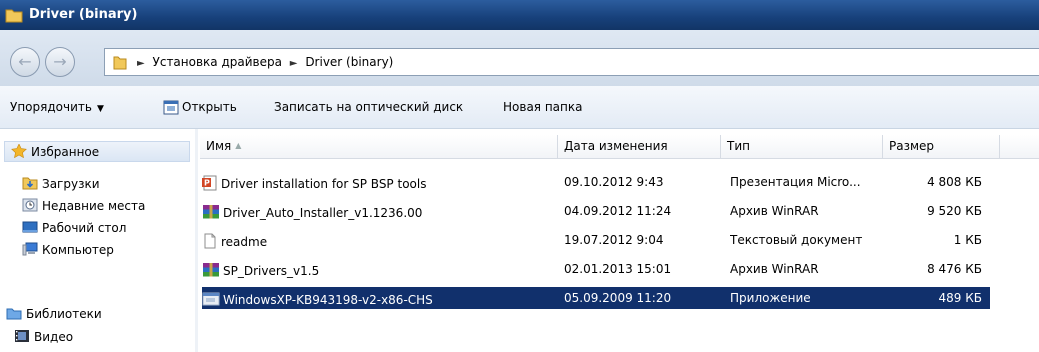 This screenshot has width=1039, height=352. Describe the element at coordinates (244, 242) in the screenshot. I see `file-name: readme` at that location.